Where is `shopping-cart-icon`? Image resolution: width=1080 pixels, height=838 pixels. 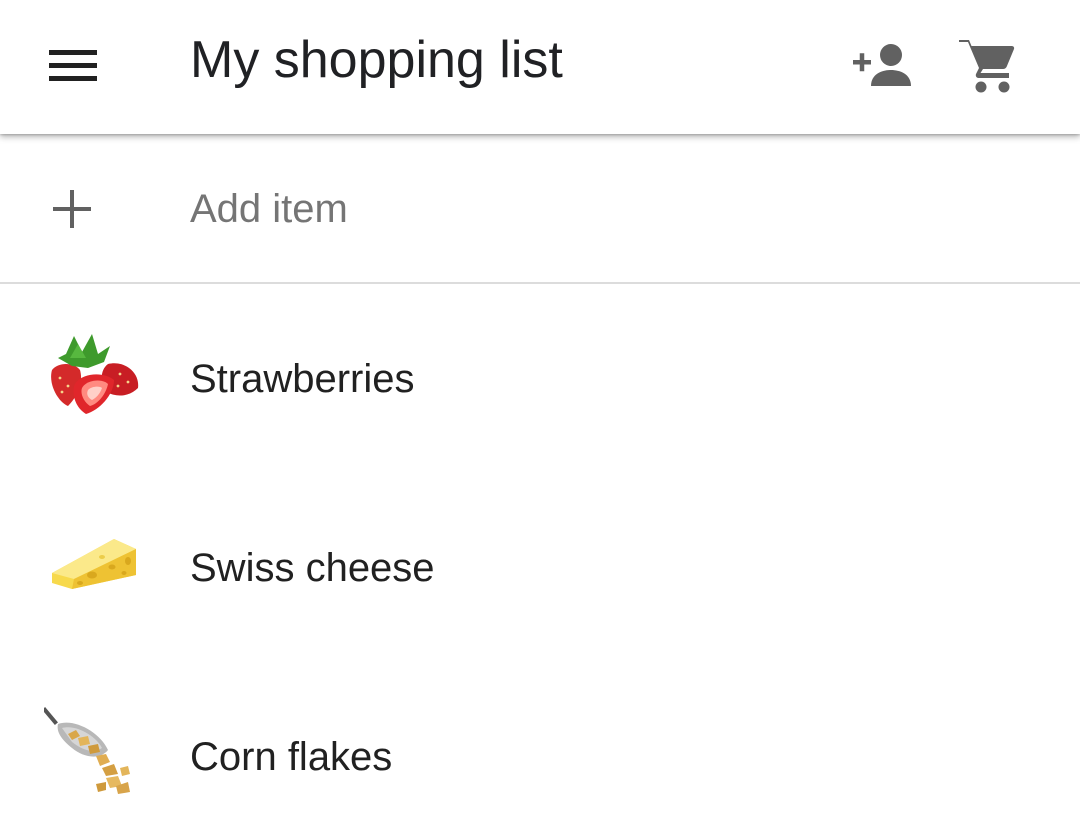 shopping-cart-icon is located at coordinates (987, 66).